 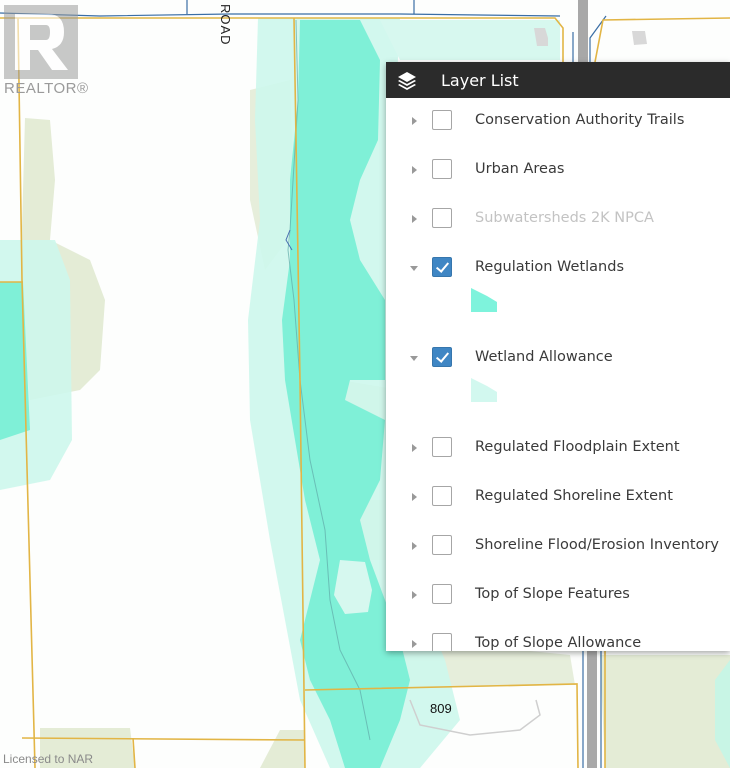 What do you see at coordinates (470, 40) in the screenshot?
I see `wetland-allowance-area` at bounding box center [470, 40].